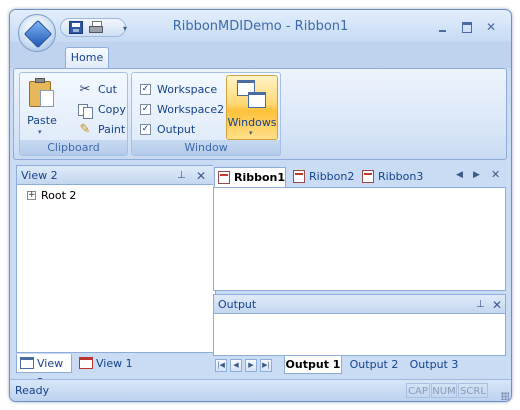  I want to click on status-bar: Ready CAP NUM SCRL, so click(260, 390).